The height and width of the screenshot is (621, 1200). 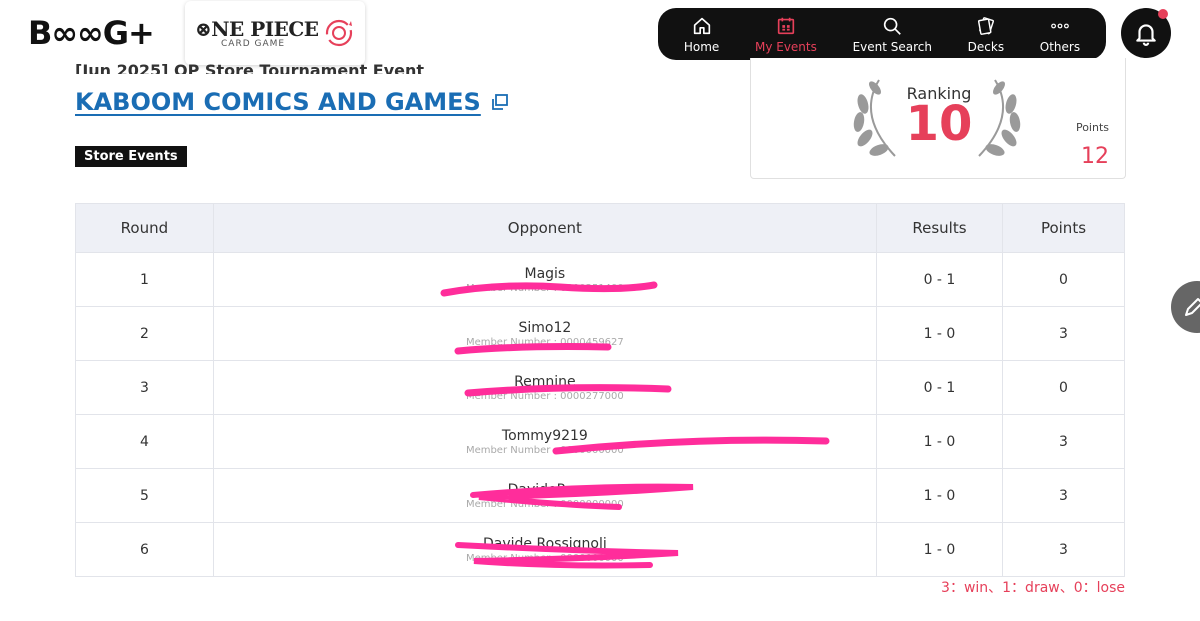 What do you see at coordinates (1063, 228) in the screenshot?
I see `header-points: Points` at bounding box center [1063, 228].